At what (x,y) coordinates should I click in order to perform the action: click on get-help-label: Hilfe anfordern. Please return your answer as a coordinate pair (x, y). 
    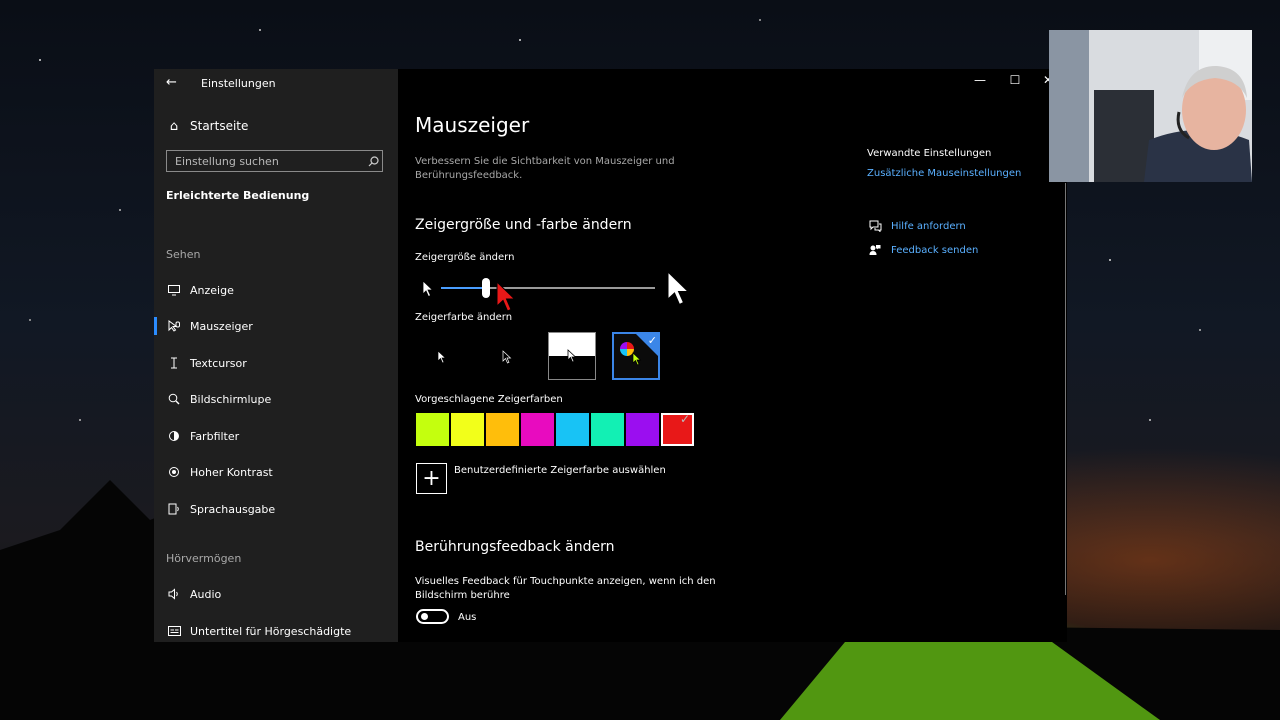
    Looking at the image, I should click on (928, 226).